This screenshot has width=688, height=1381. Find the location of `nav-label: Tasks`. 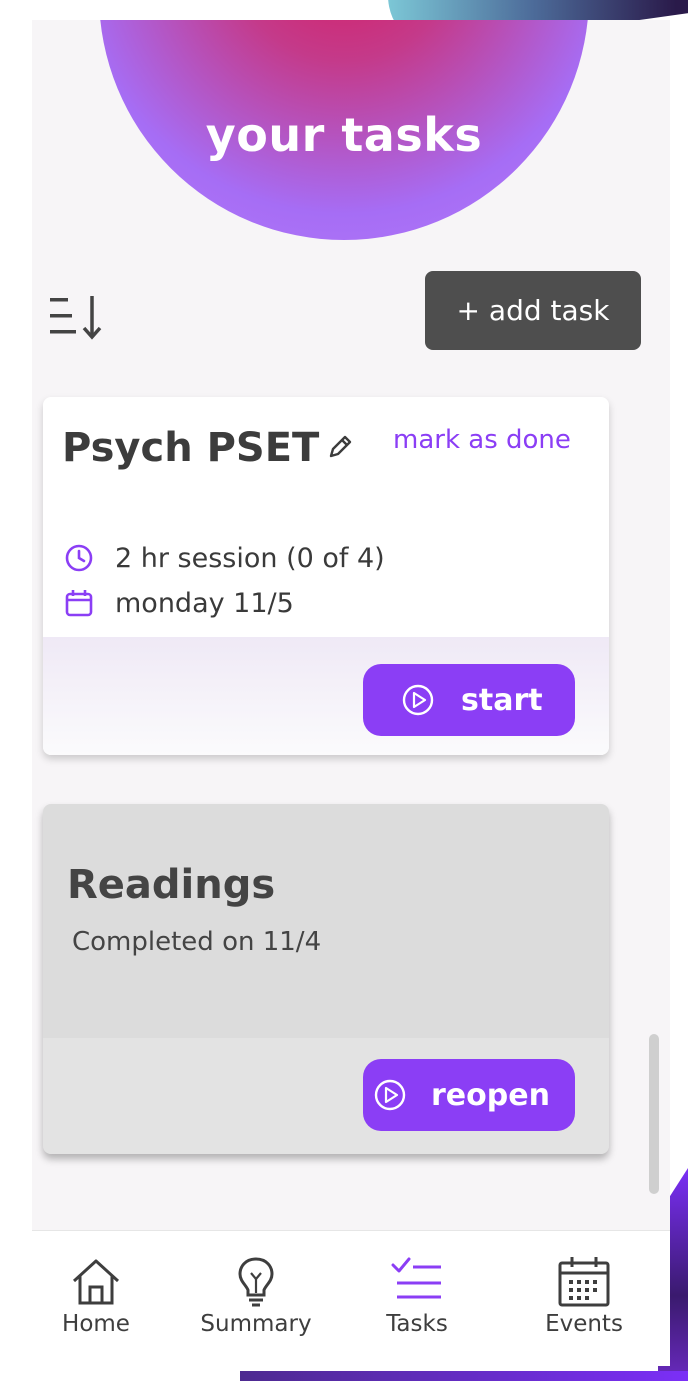

nav-label: Tasks is located at coordinates (417, 1324).